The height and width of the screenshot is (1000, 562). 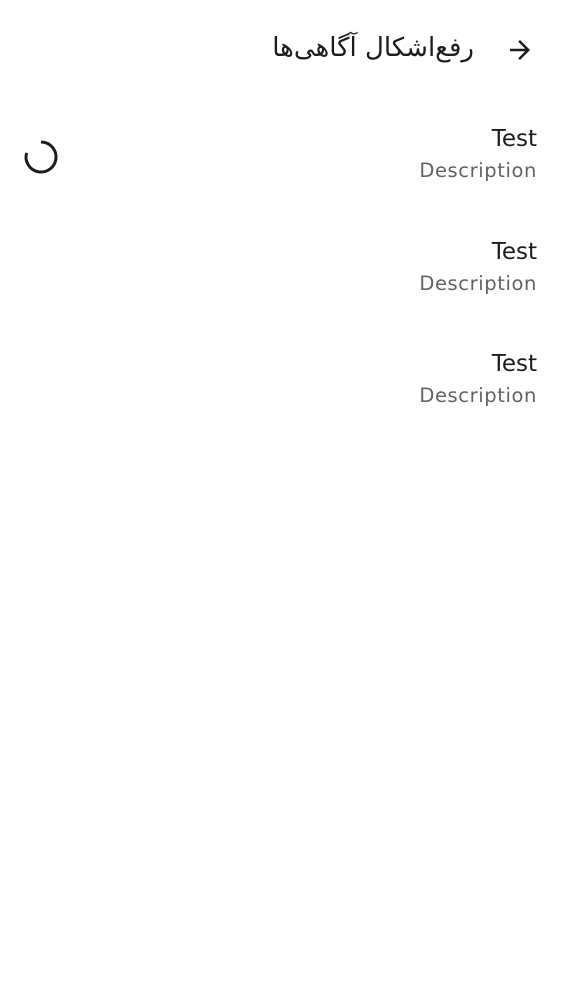 I want to click on page-title: رفع‌اشکال آگاهی‌ها, so click(x=373, y=48).